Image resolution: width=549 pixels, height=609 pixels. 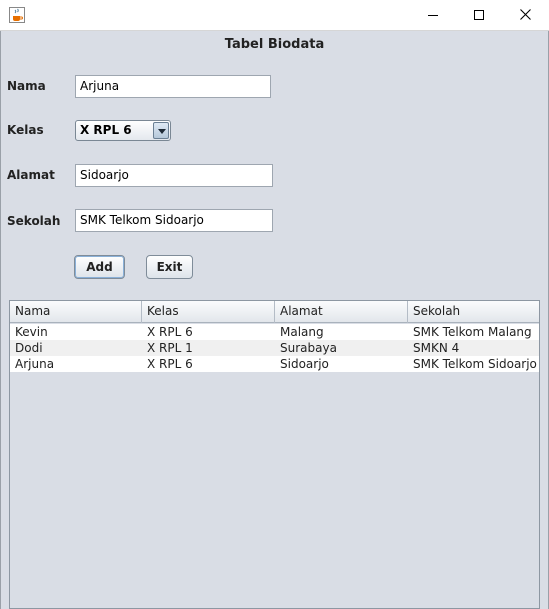 What do you see at coordinates (17, 15) in the screenshot?
I see `java-coffee-cup-icon` at bounding box center [17, 15].